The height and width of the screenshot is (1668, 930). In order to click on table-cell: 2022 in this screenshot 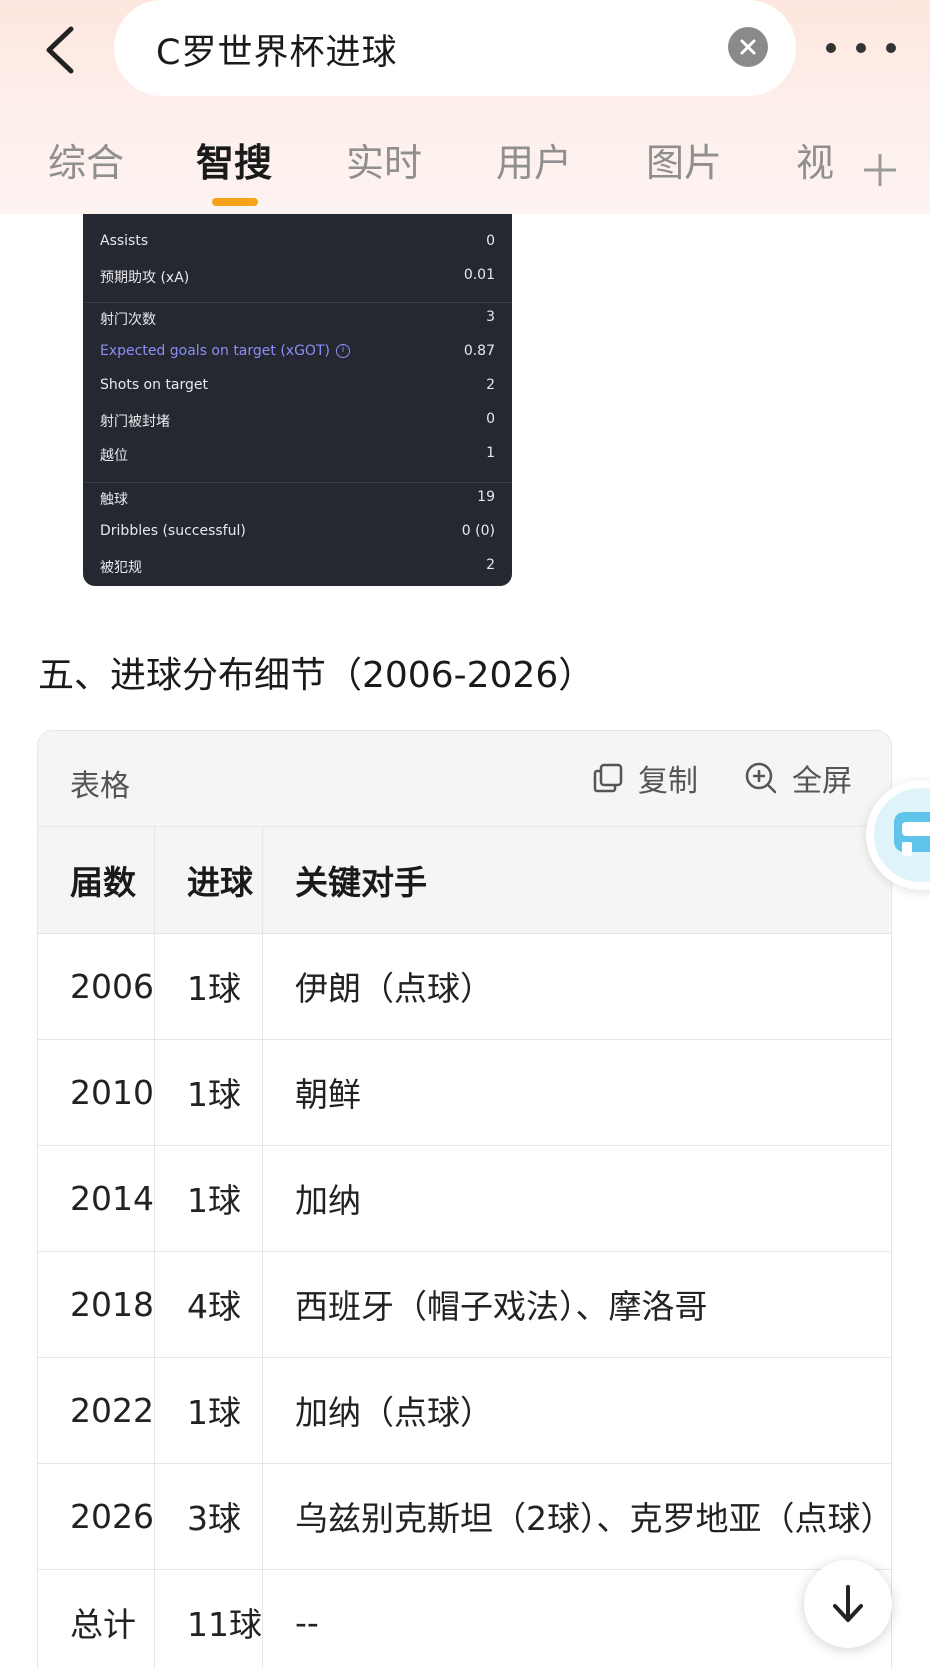, I will do `click(96, 1410)`.